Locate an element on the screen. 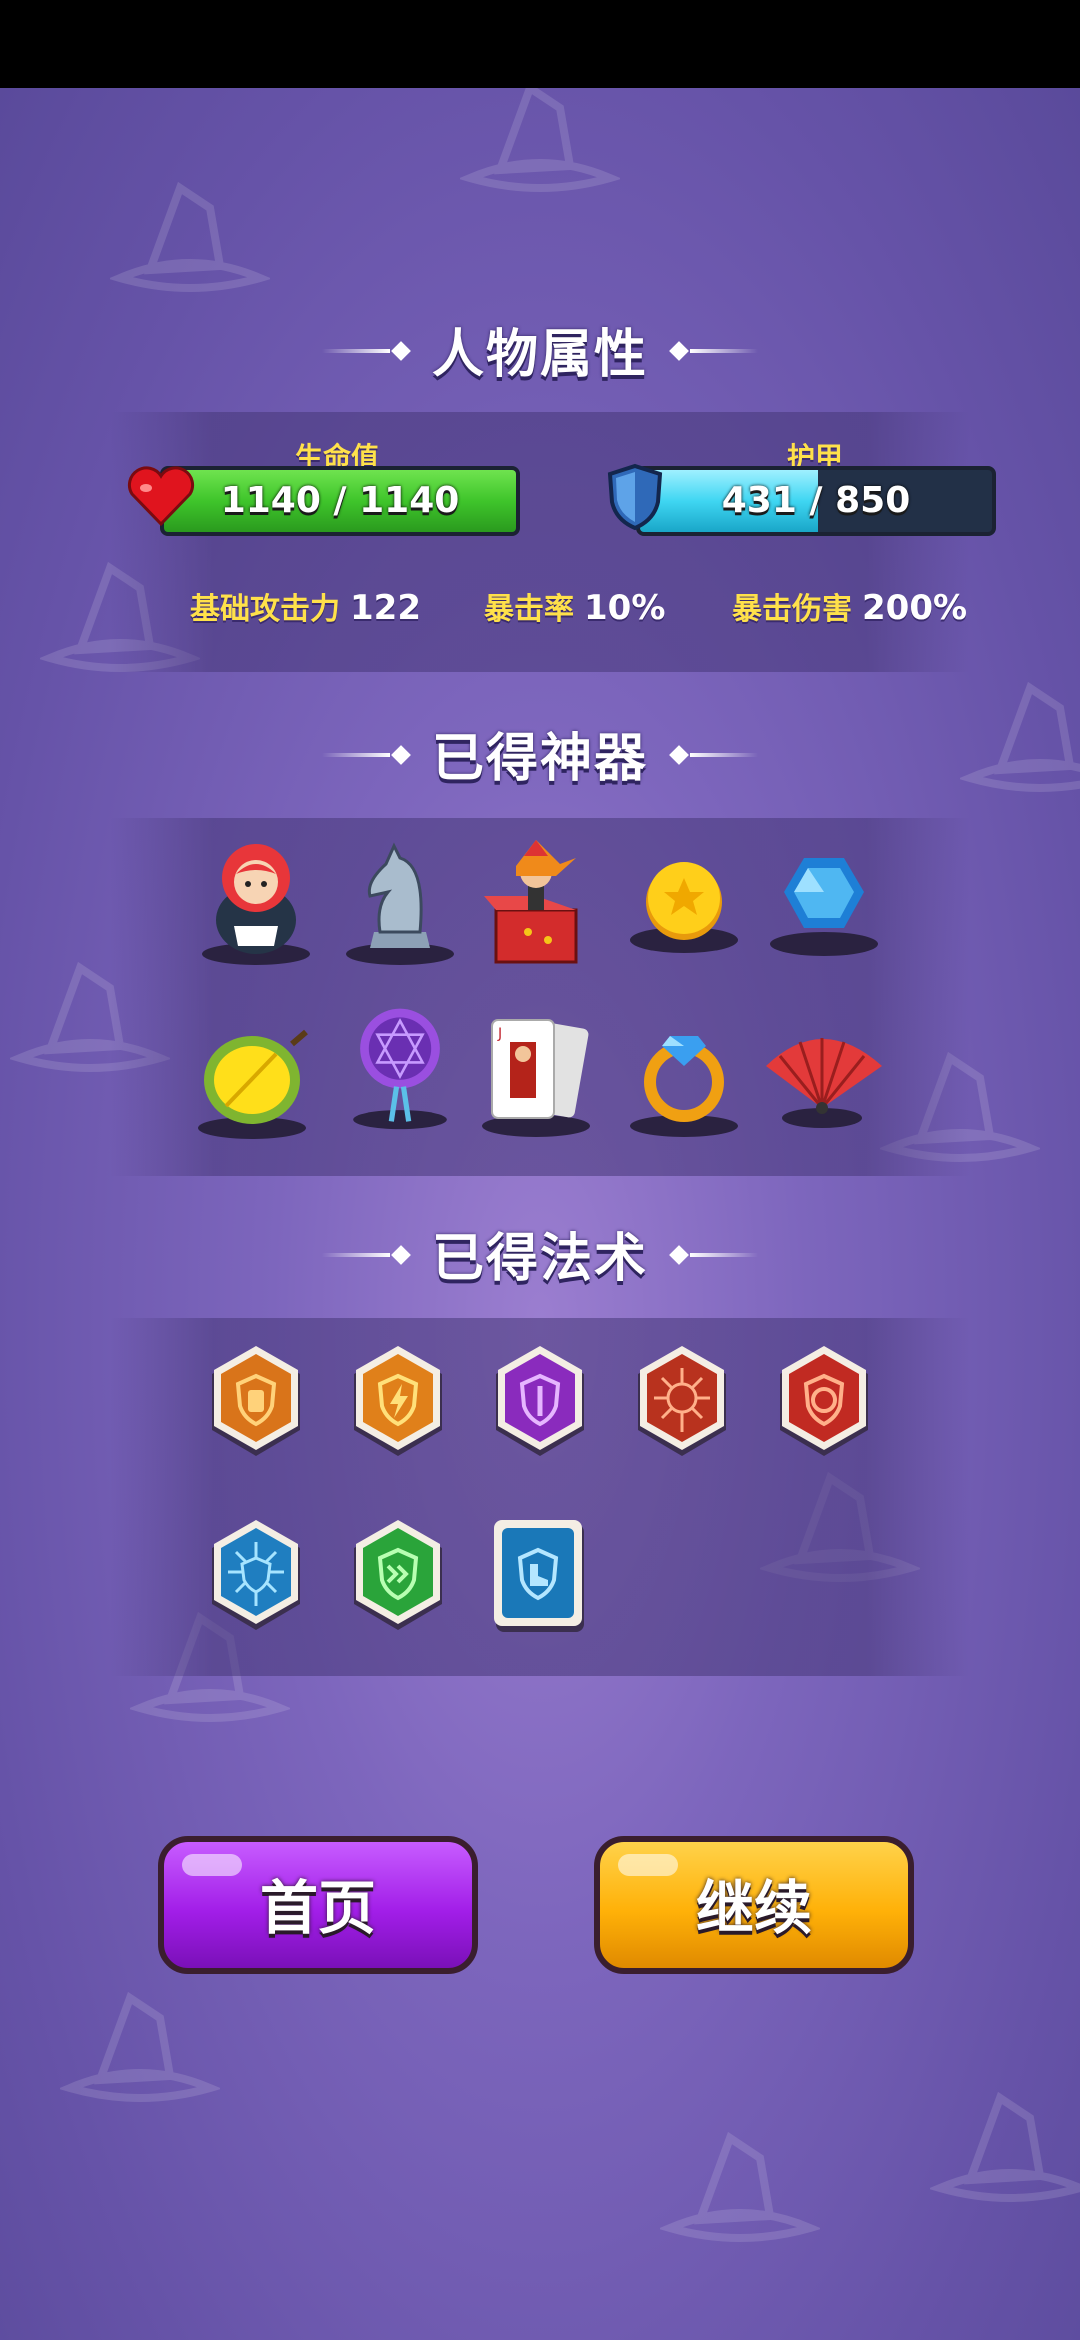 This screenshot has height=2340, width=1080. attributes-title: 人物属性 is located at coordinates (539, 355).